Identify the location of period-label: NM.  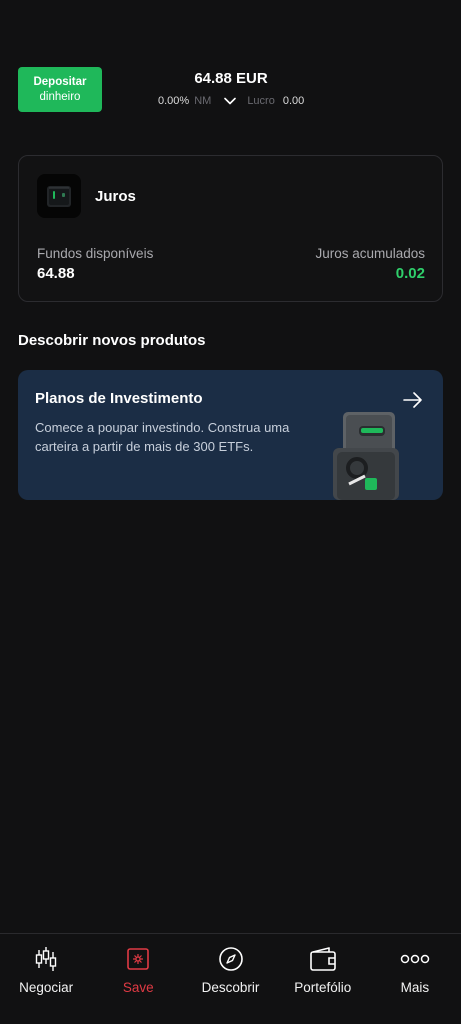
(203, 101).